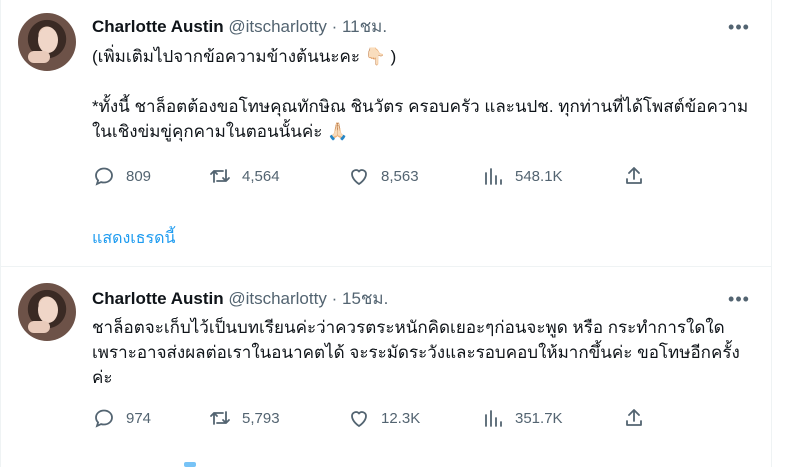  I want to click on tweet-header: Charlotte Austin @itscharlotty · 15ชม., so click(240, 299).